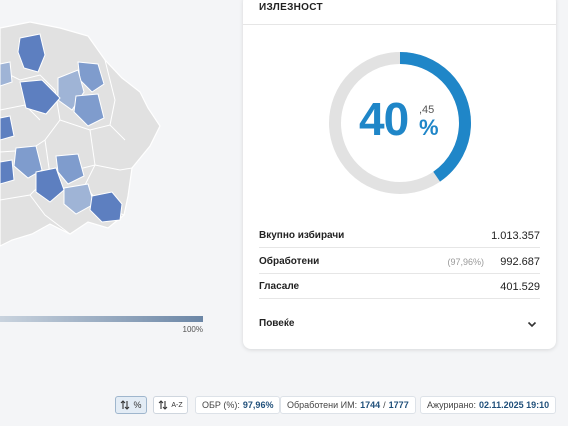 Image resolution: width=568 pixels, height=426 pixels. I want to click on row-value: 1.013.357, so click(515, 236).